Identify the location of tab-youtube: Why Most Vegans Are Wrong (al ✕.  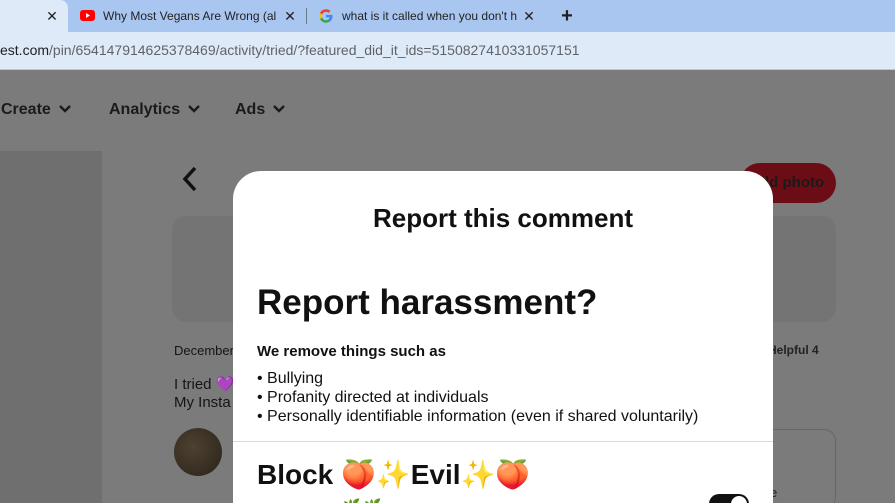
(187, 16).